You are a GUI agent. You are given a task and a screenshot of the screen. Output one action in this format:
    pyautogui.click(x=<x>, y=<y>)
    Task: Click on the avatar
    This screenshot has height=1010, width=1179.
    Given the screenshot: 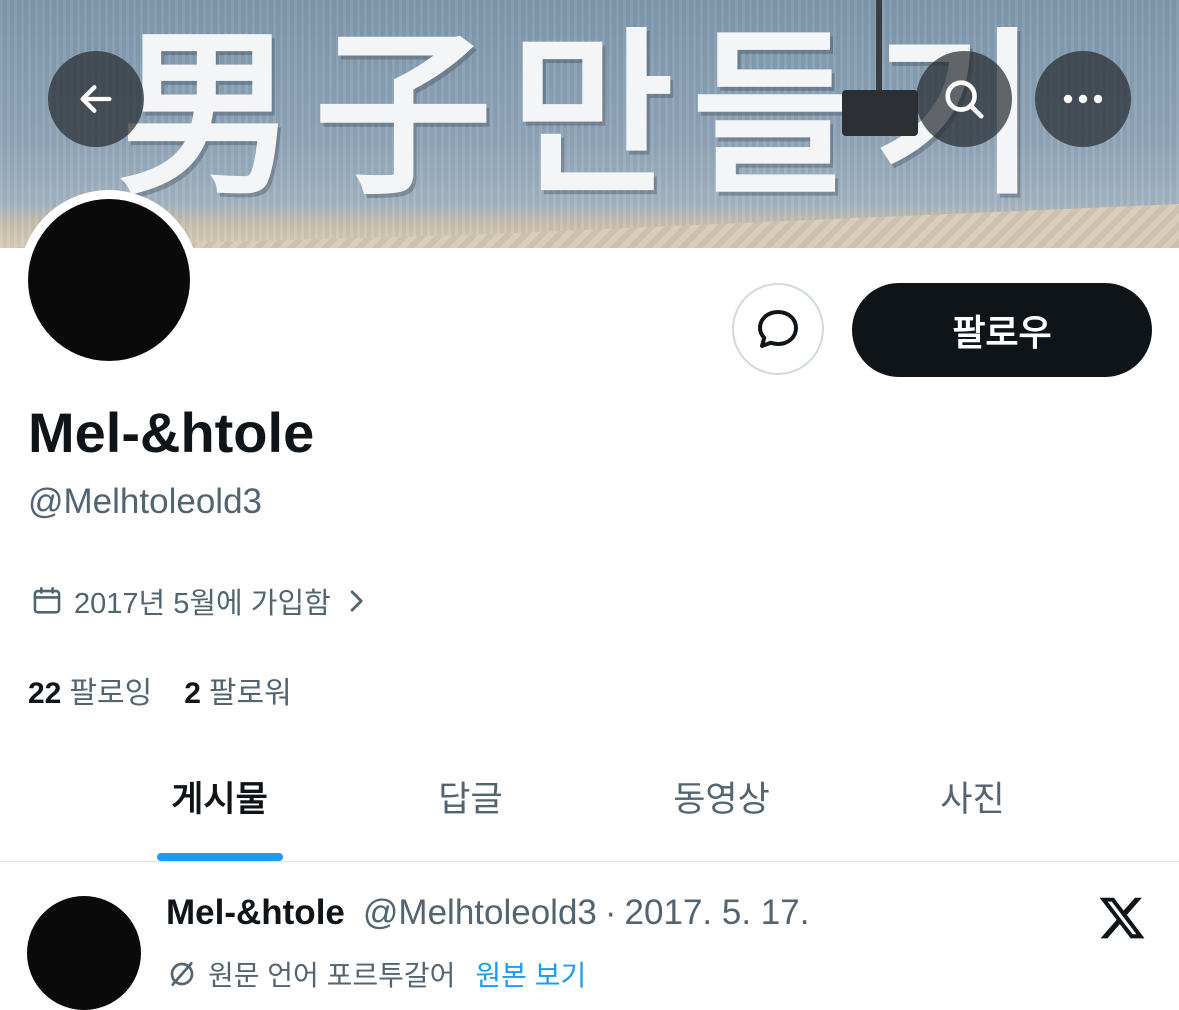 What is the action you would take?
    pyautogui.click(x=109, y=280)
    